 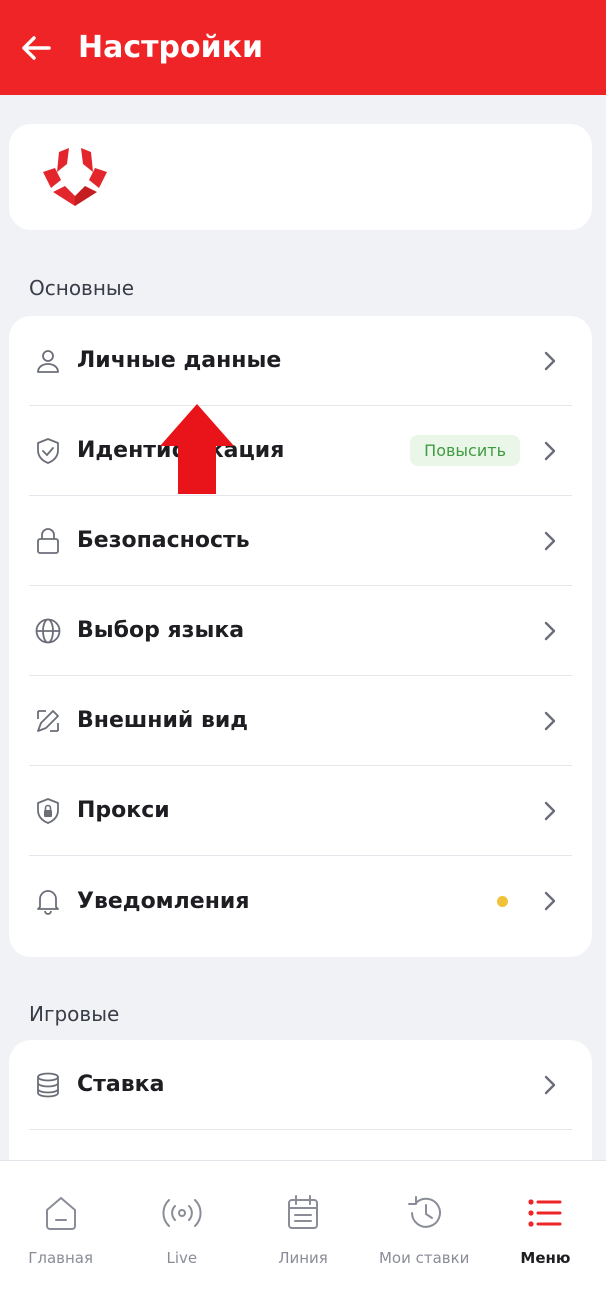 I want to click on settings-item-label: Безопасность, so click(x=163, y=540).